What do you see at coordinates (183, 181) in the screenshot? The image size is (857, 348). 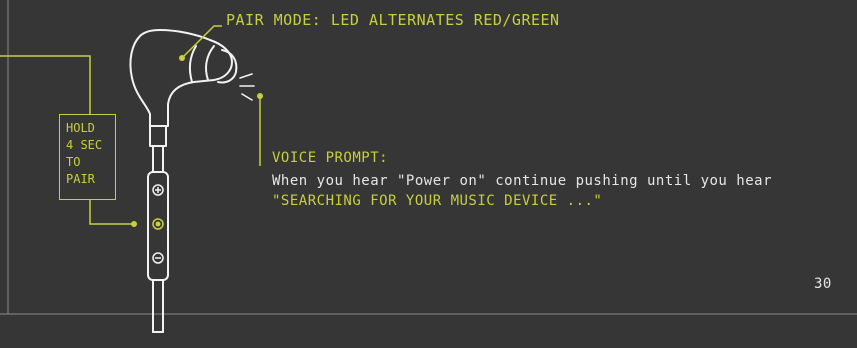 I see `earbud-icon` at bounding box center [183, 181].